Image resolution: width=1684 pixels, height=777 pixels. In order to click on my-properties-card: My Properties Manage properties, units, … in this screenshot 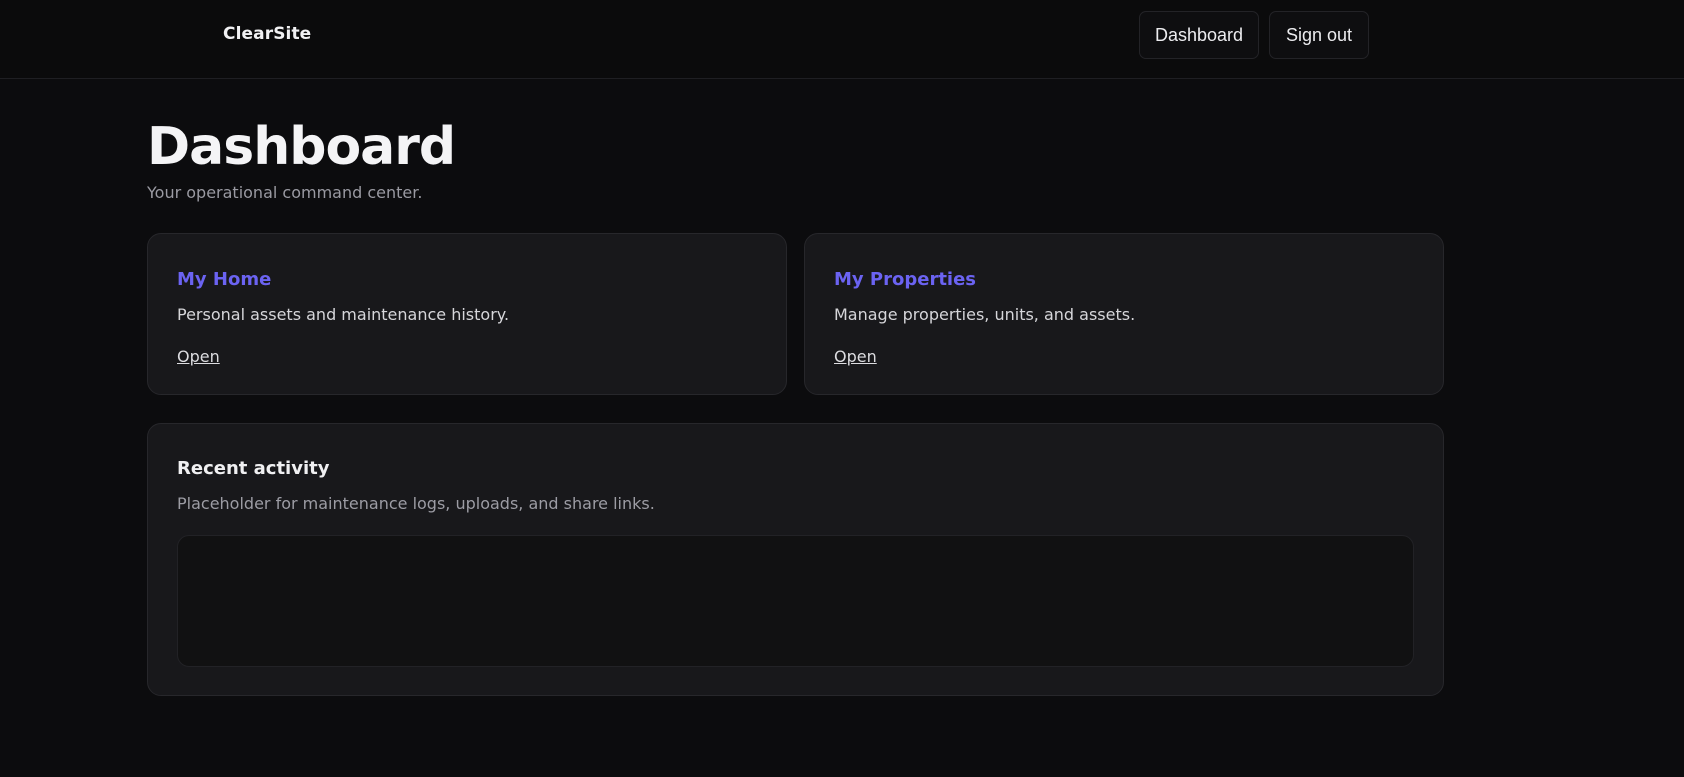, I will do `click(1124, 314)`.